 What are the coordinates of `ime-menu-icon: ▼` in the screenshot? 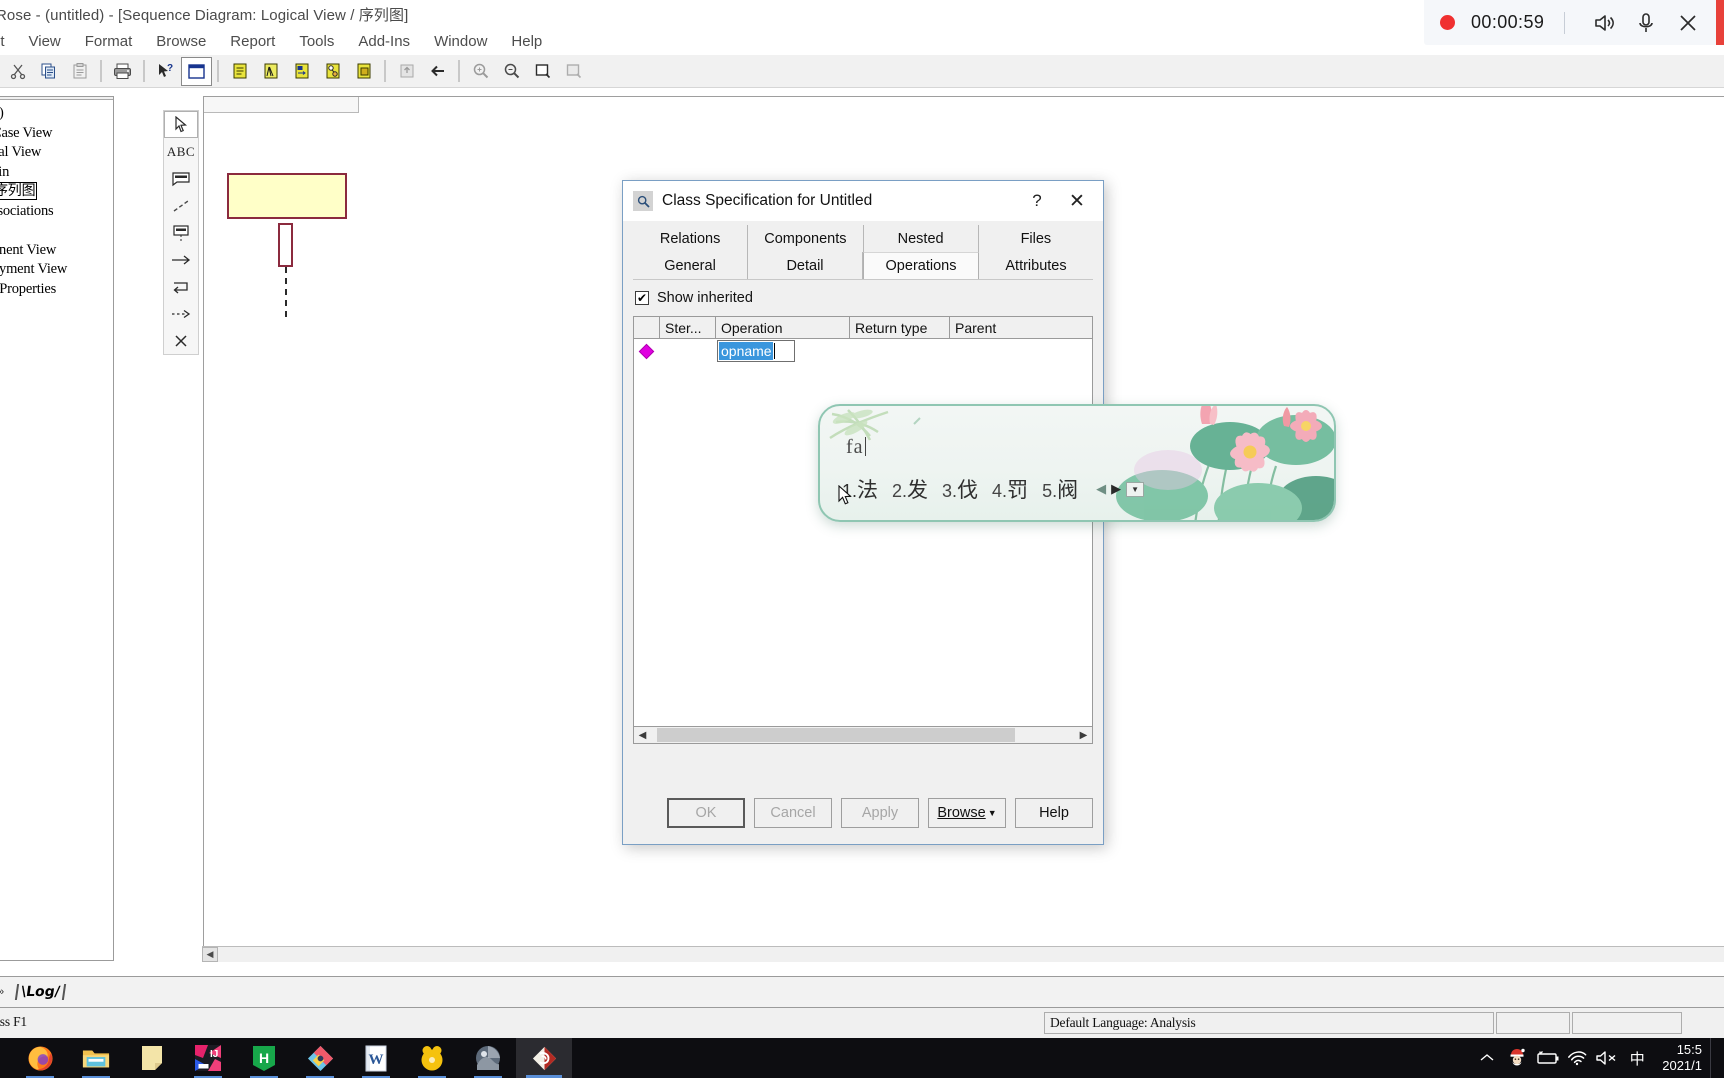 It's located at (1135, 489).